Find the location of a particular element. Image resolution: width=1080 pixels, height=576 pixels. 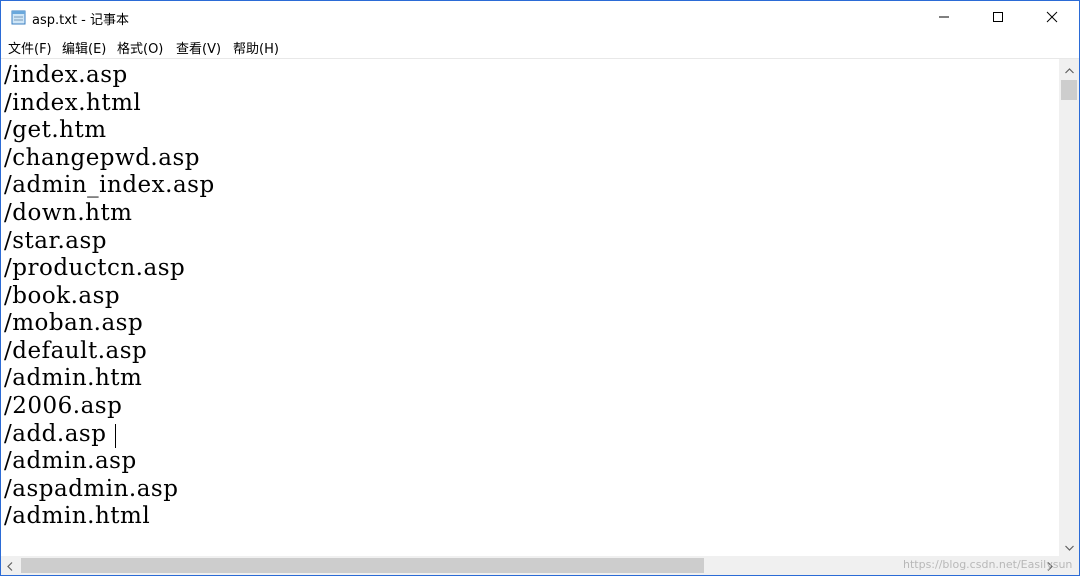

chevron-down-icon is located at coordinates (1069, 545).